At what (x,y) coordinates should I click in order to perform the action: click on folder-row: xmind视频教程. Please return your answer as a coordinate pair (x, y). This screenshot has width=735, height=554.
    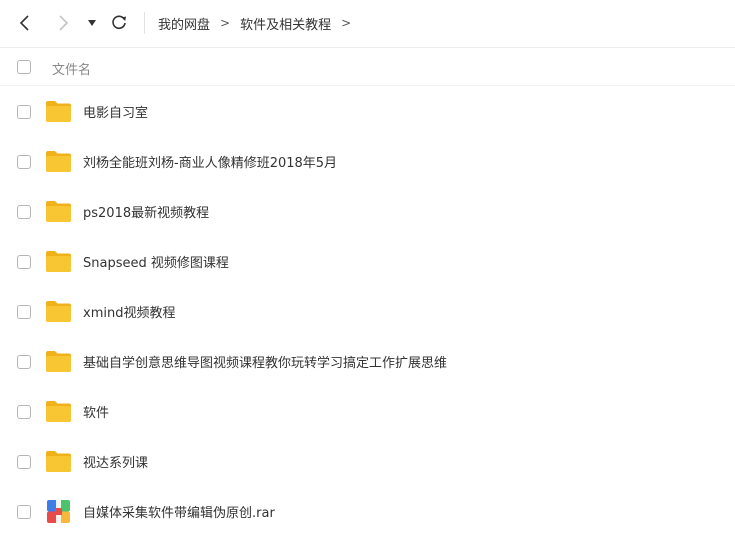
    Looking at the image, I should click on (367, 312).